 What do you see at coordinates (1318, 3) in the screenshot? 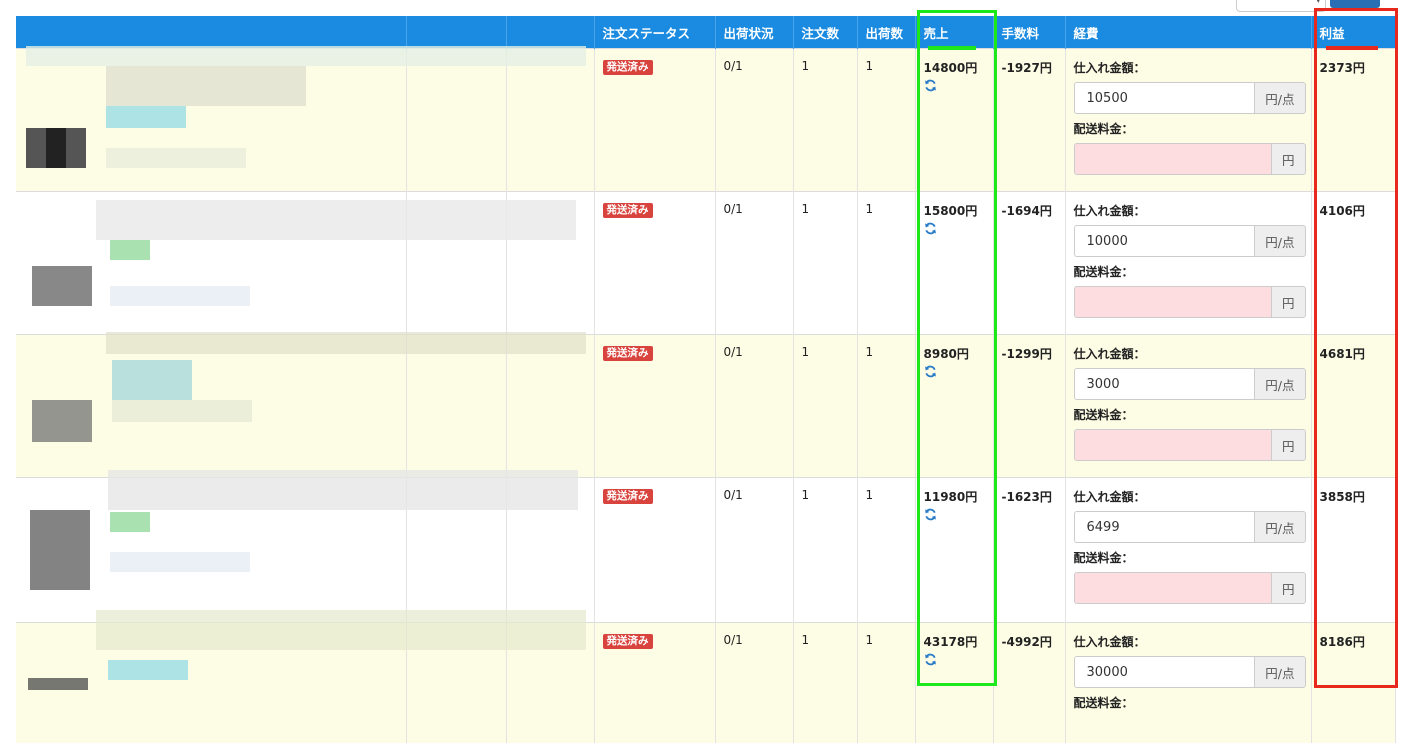
I see `caret-icon: ▾` at bounding box center [1318, 3].